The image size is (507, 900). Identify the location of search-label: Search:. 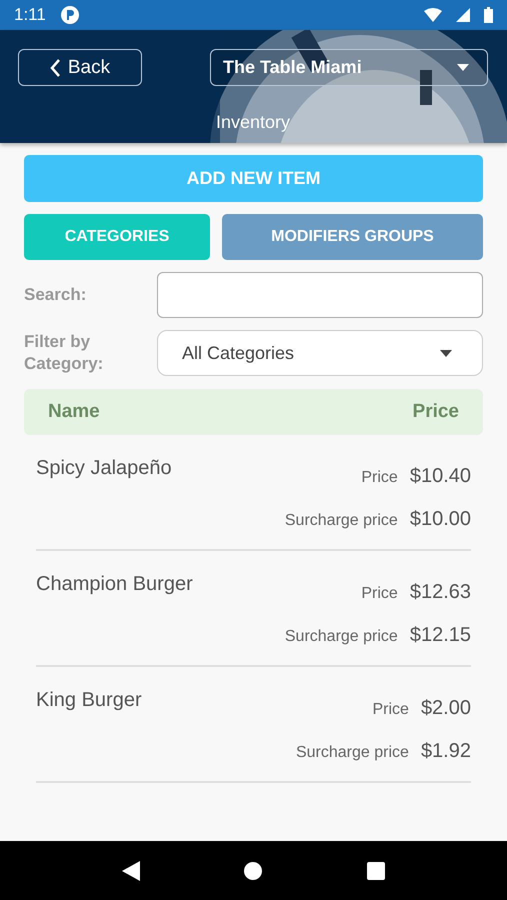
(56, 295).